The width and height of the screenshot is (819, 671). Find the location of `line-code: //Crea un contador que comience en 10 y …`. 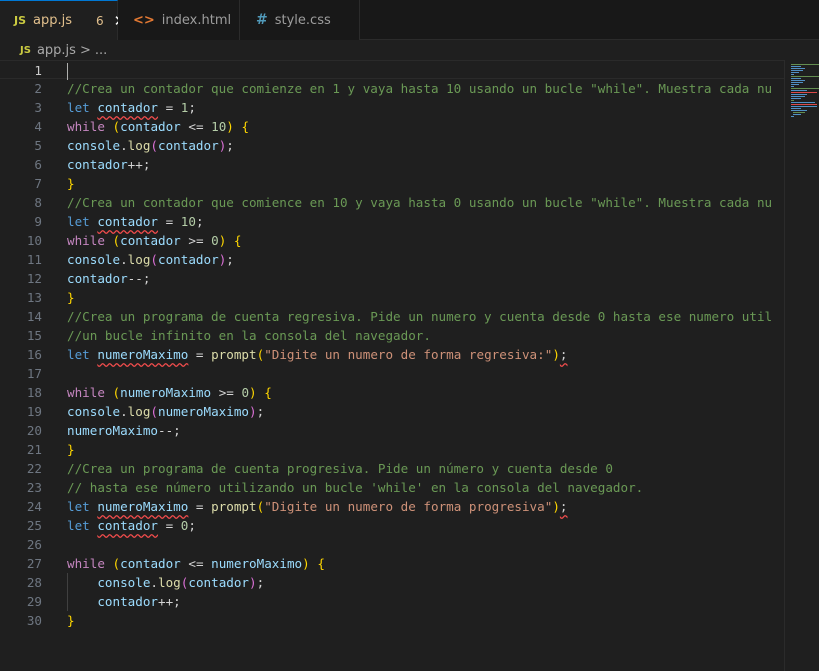

line-code: //Crea un contador que comience en 10 y … is located at coordinates (419, 202).